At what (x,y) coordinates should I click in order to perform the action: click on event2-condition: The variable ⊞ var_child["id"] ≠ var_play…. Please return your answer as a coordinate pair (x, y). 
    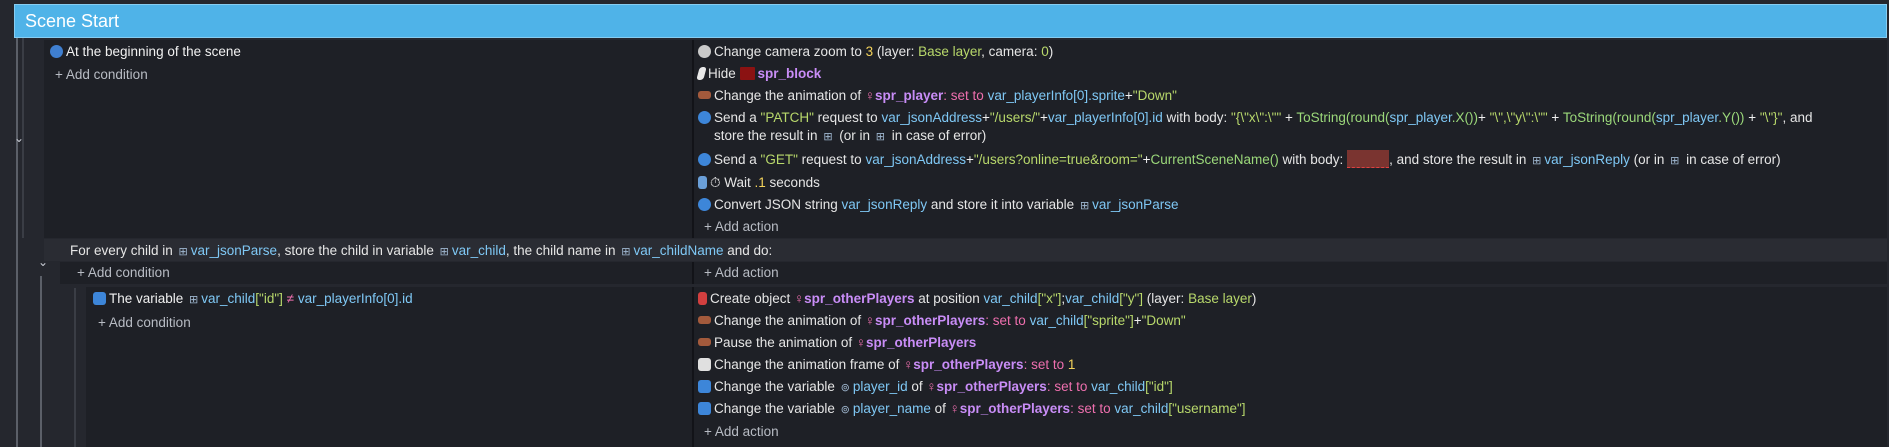
    Looking at the image, I should click on (253, 299).